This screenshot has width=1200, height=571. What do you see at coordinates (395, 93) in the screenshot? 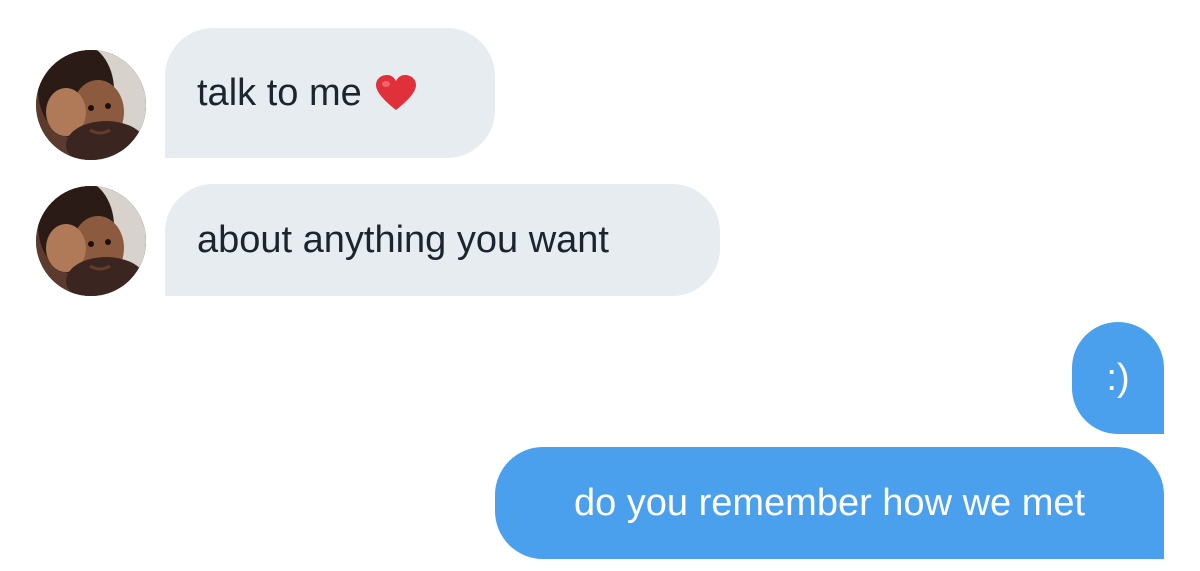
I see `red-heart-icon` at bounding box center [395, 93].